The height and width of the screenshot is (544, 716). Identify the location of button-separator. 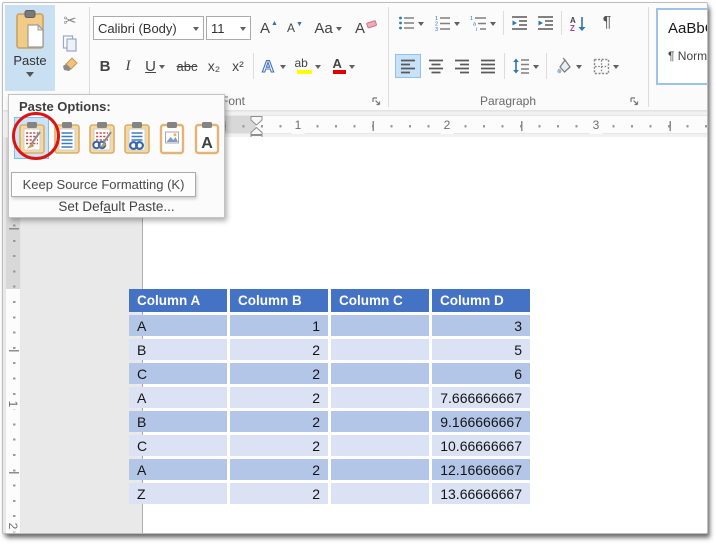
(503, 23).